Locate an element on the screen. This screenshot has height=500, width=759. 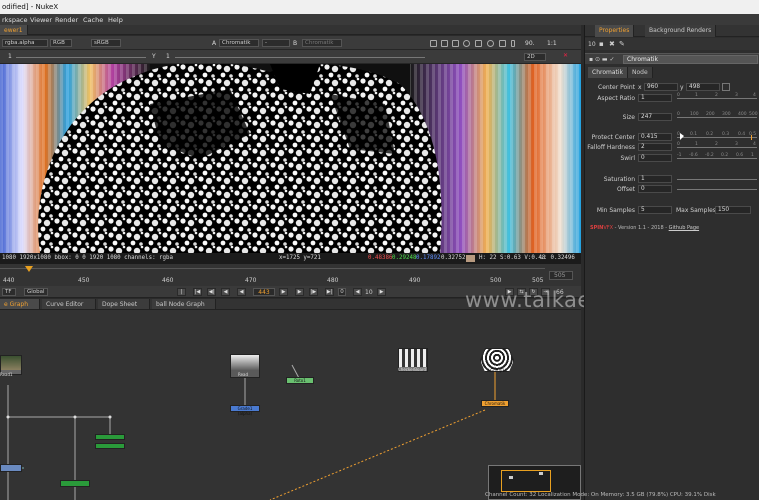
size-label: Size is located at coordinates (628, 117).